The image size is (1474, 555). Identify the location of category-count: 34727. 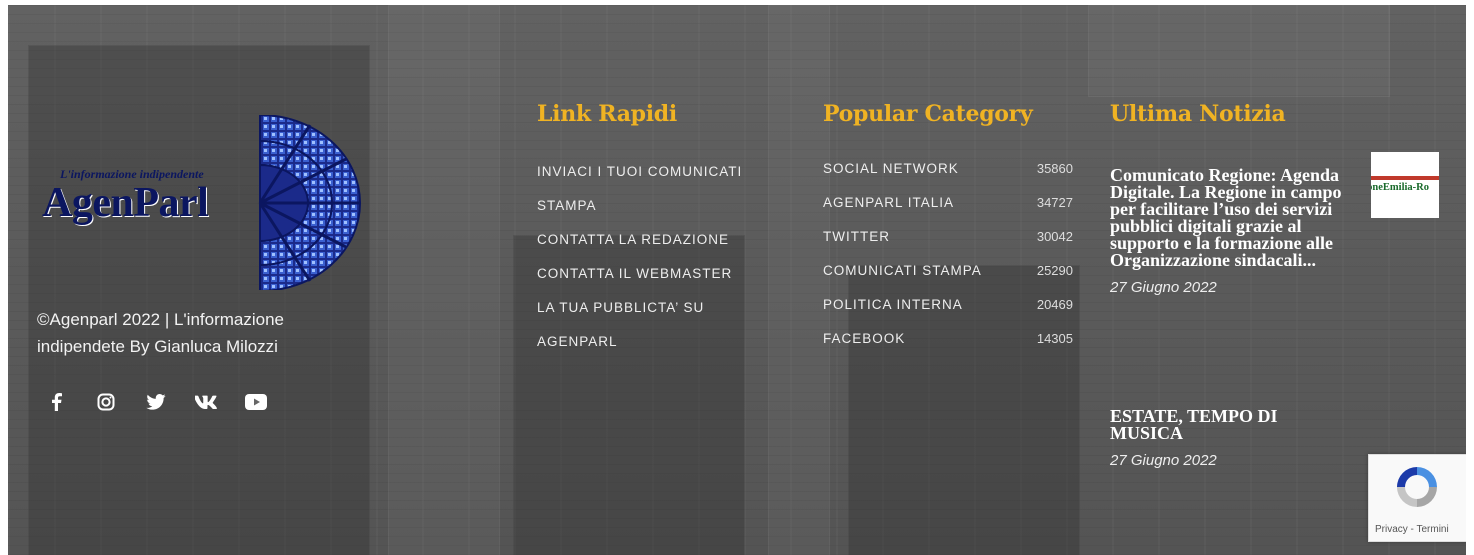
(1054, 202).